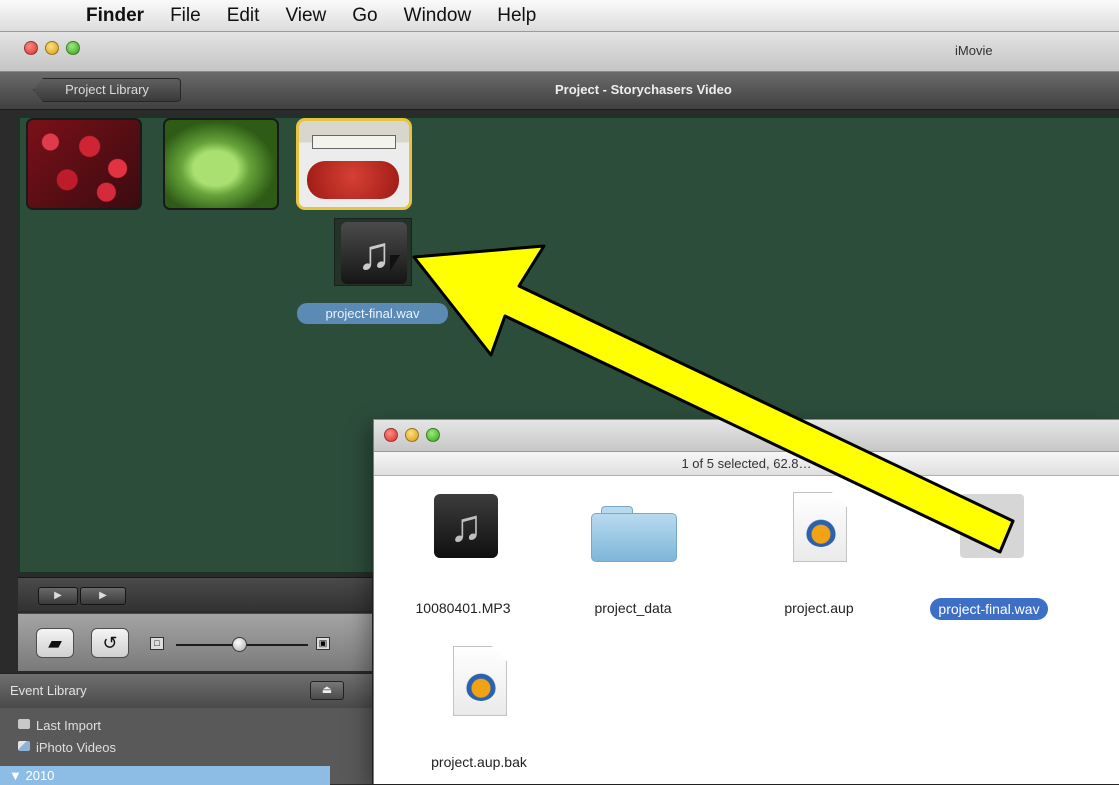 This screenshot has height=785, width=1119. What do you see at coordinates (69, 725) in the screenshot?
I see `event-item-label: Last Import` at bounding box center [69, 725].